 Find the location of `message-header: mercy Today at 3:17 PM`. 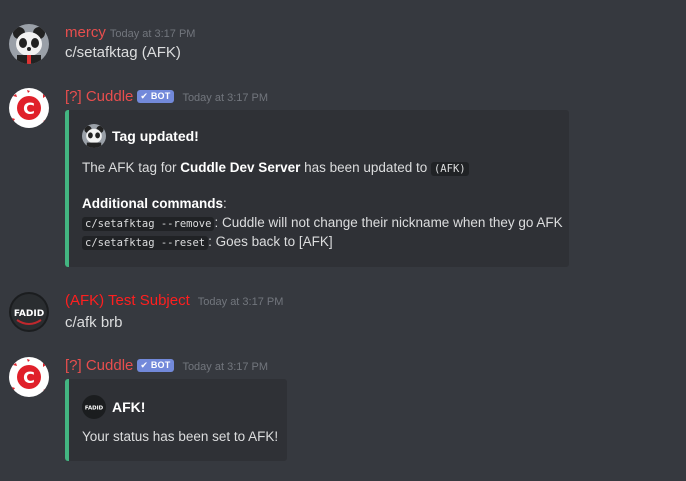

message-header: mercy Today at 3:17 PM is located at coordinates (130, 33).